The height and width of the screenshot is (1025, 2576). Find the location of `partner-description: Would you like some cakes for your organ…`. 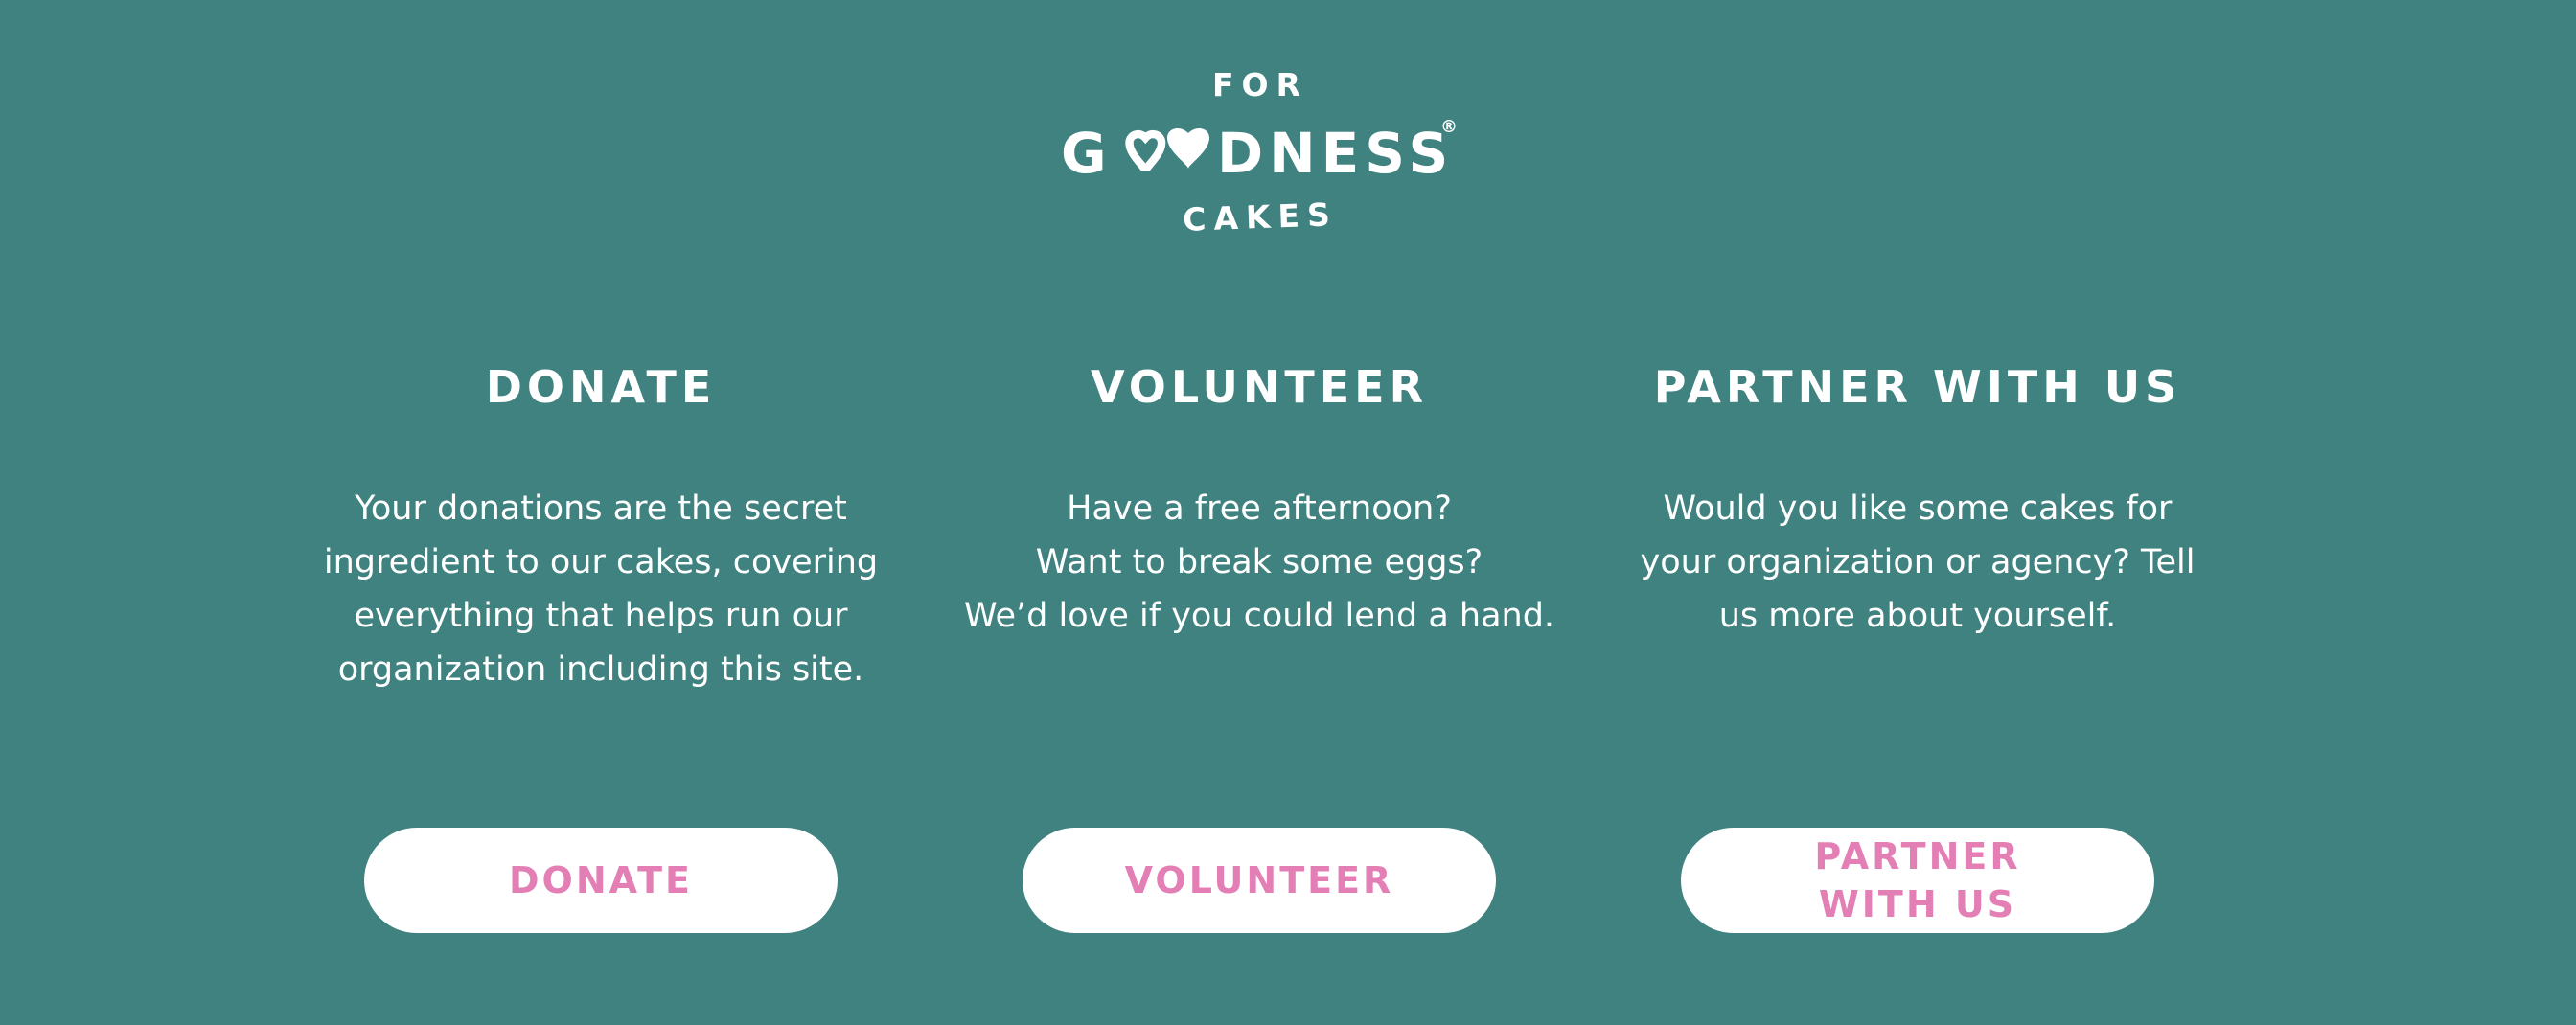

partner-description: Would you like some cakes for your organ… is located at coordinates (1917, 563).